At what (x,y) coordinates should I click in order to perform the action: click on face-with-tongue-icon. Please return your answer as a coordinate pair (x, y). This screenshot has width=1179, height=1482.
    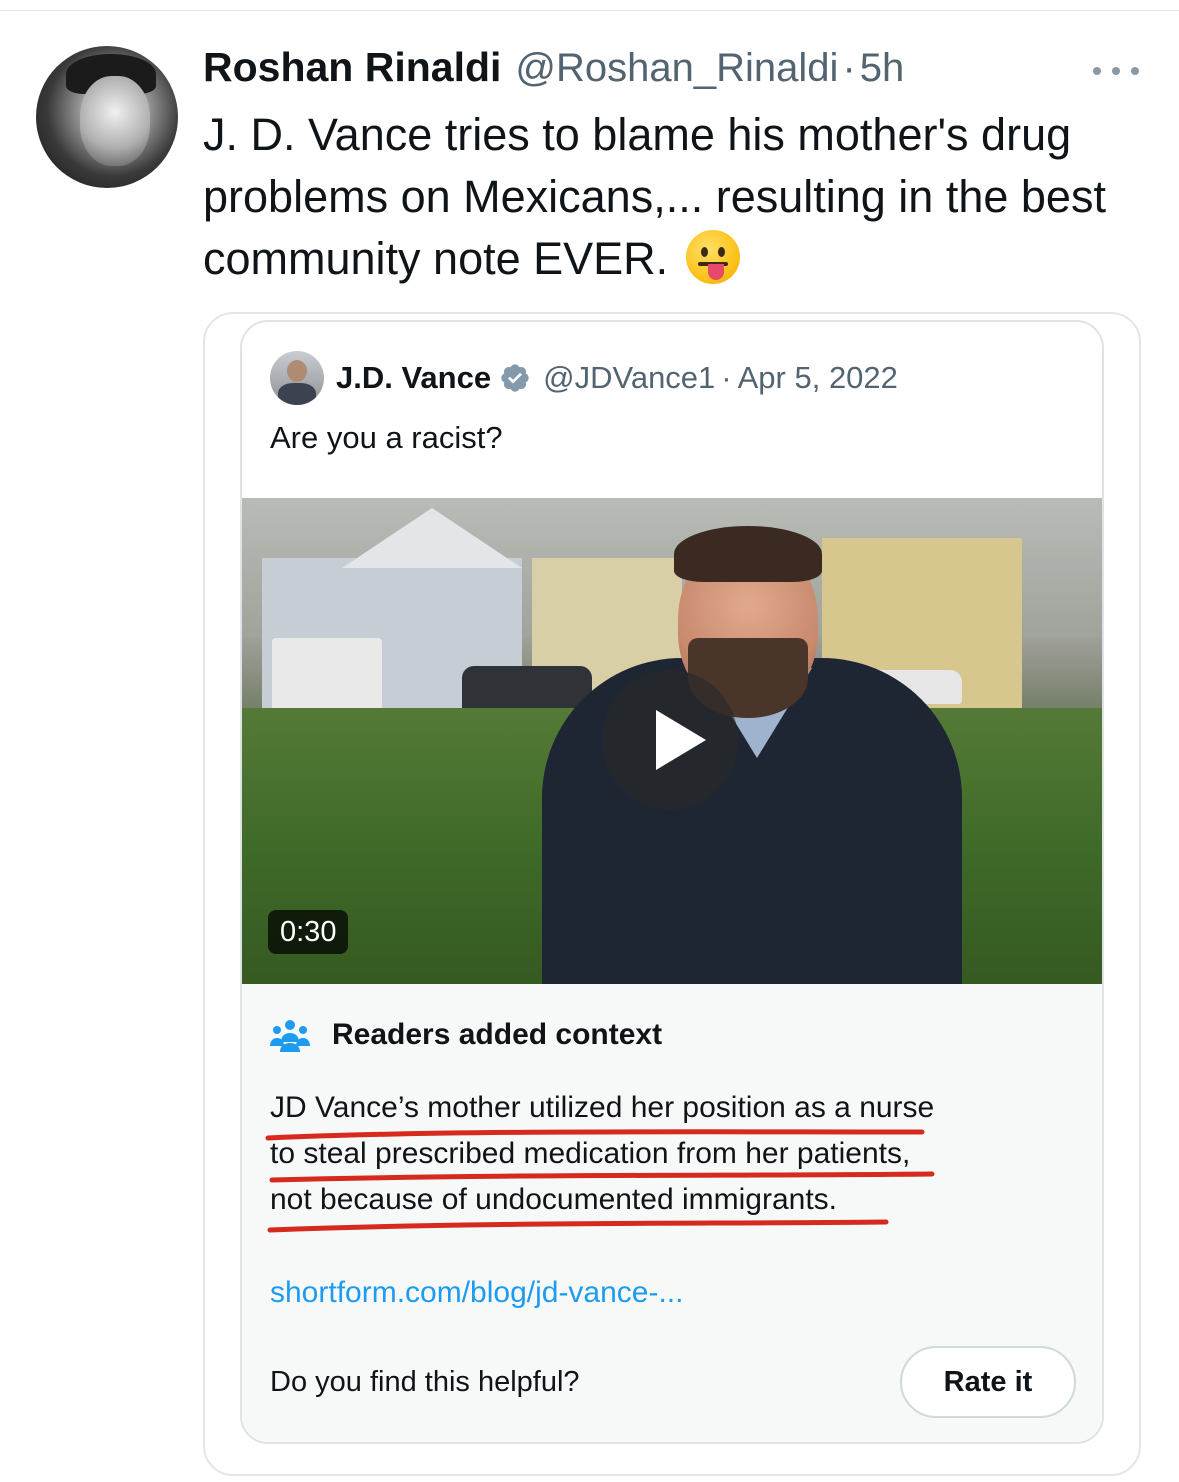
    Looking at the image, I should click on (713, 257).